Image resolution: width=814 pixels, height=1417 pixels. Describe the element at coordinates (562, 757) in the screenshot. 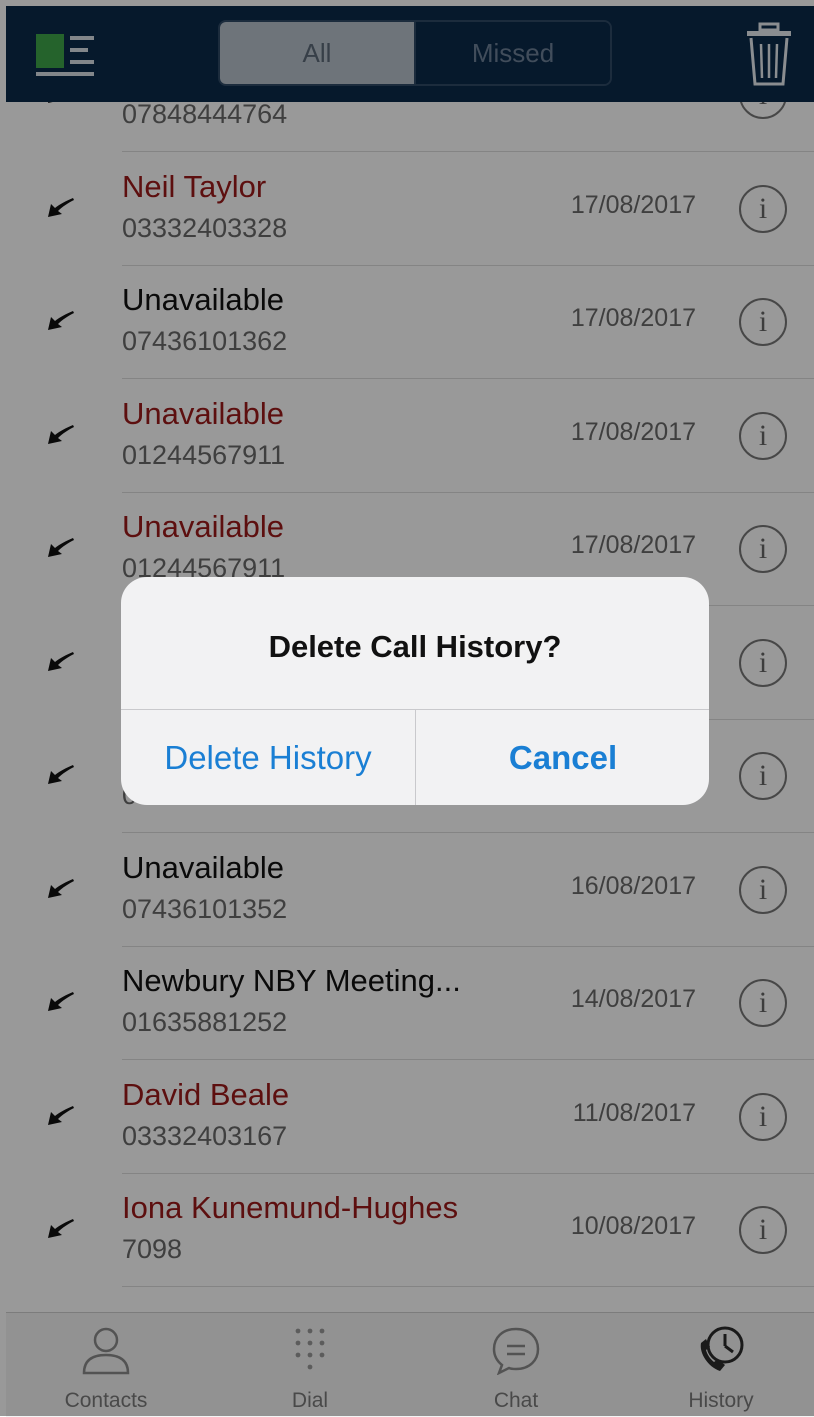

I see `cancel-button: Cancel` at that location.